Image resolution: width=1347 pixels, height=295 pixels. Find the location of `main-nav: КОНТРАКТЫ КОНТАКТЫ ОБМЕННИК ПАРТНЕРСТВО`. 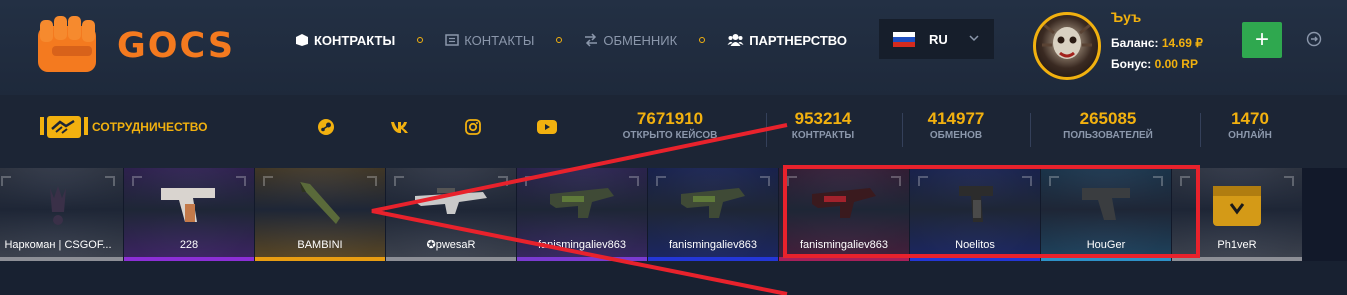

main-nav: КОНТРАКТЫ КОНТАКТЫ ОБМЕННИК ПАРТНЕРСТВО is located at coordinates (571, 40).